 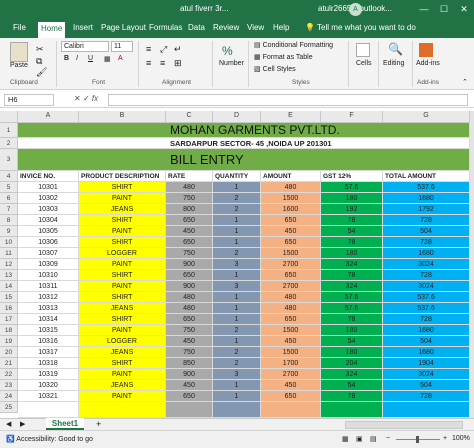 What do you see at coordinates (288, 100) in the screenshot?
I see `formula-input` at bounding box center [288, 100].